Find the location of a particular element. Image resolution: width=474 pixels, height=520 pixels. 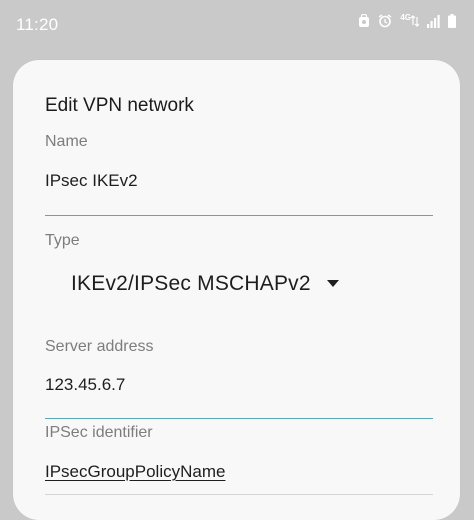

name-label: Name is located at coordinates (66, 141).